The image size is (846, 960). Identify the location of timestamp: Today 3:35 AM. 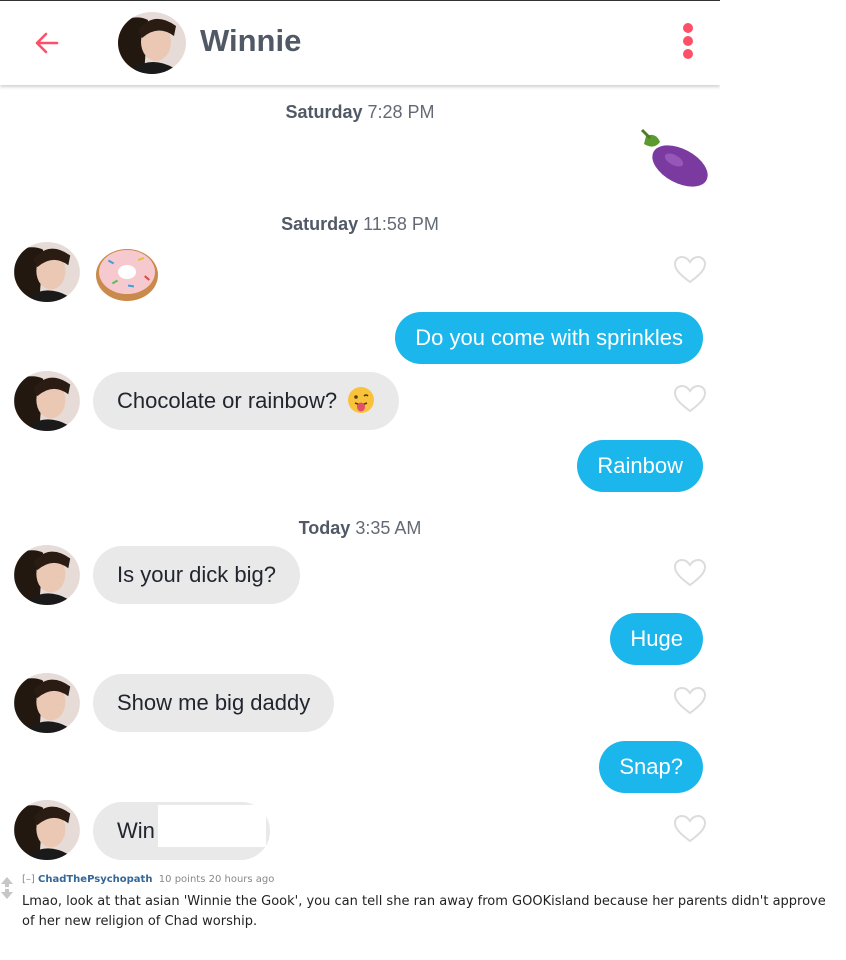
(360, 528).